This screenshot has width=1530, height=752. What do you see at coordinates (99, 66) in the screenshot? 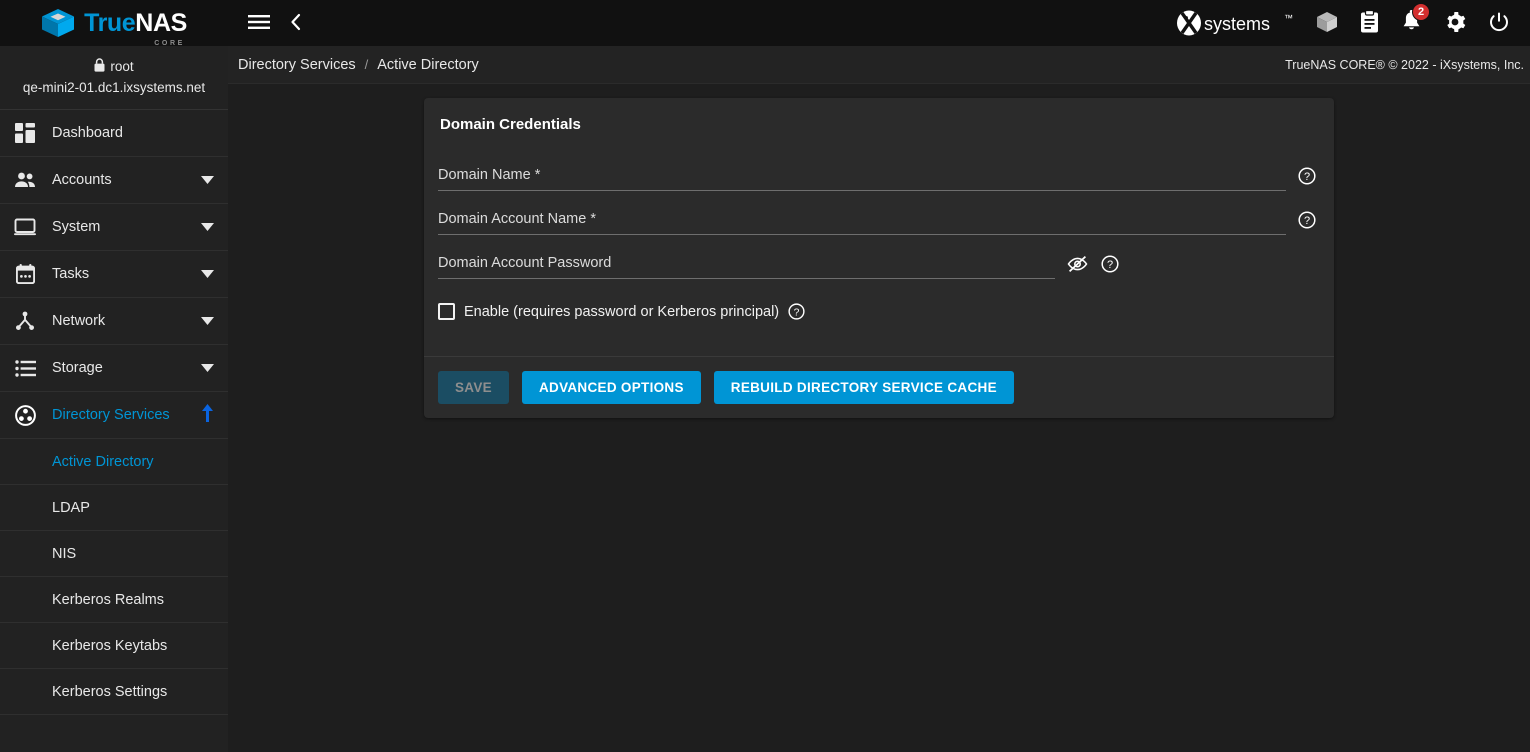
I see `lock-icon` at bounding box center [99, 66].